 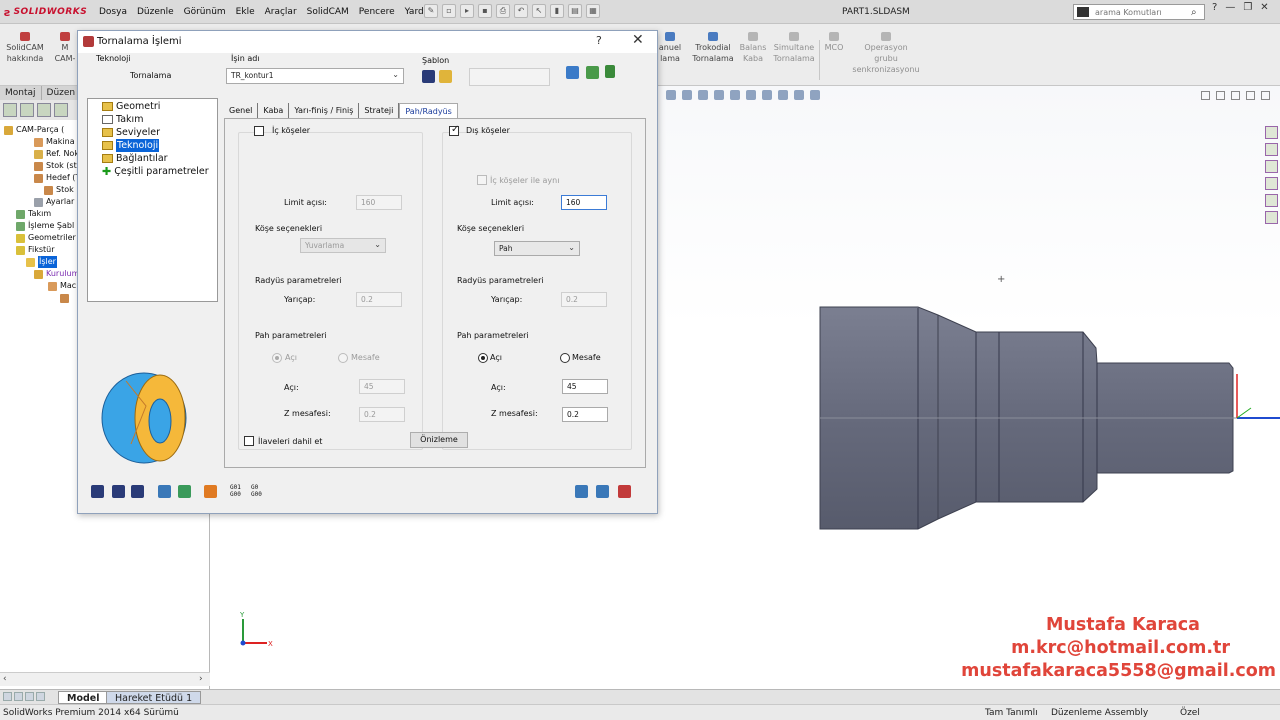 What do you see at coordinates (135, 158) in the screenshot?
I see `tree-item-links: Bağlantılar` at bounding box center [135, 158].